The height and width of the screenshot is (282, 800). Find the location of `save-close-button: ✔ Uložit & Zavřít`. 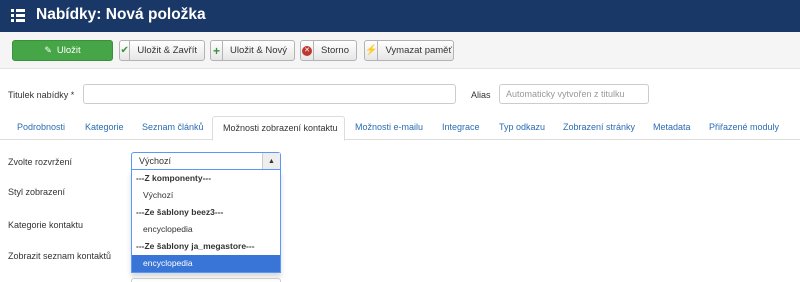

save-close-button: ✔ Uložit & Zavřít is located at coordinates (162, 50).